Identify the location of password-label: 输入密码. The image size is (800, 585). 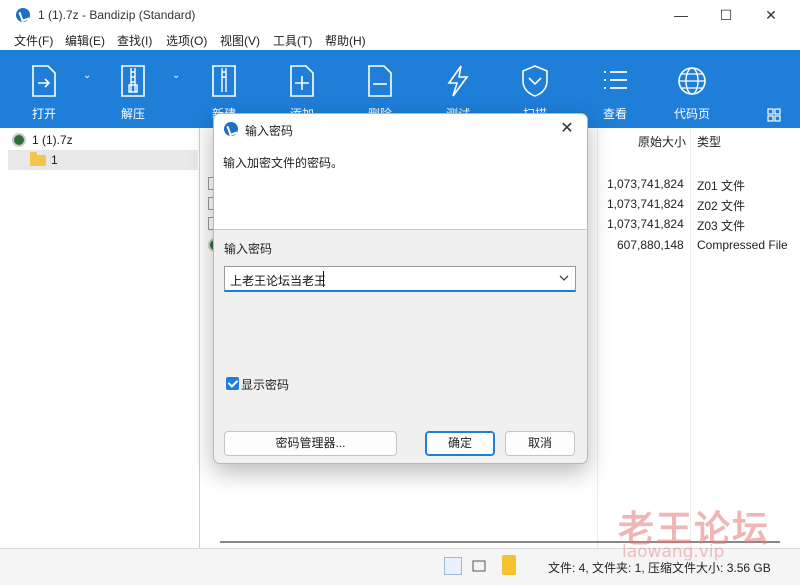
(248, 249).